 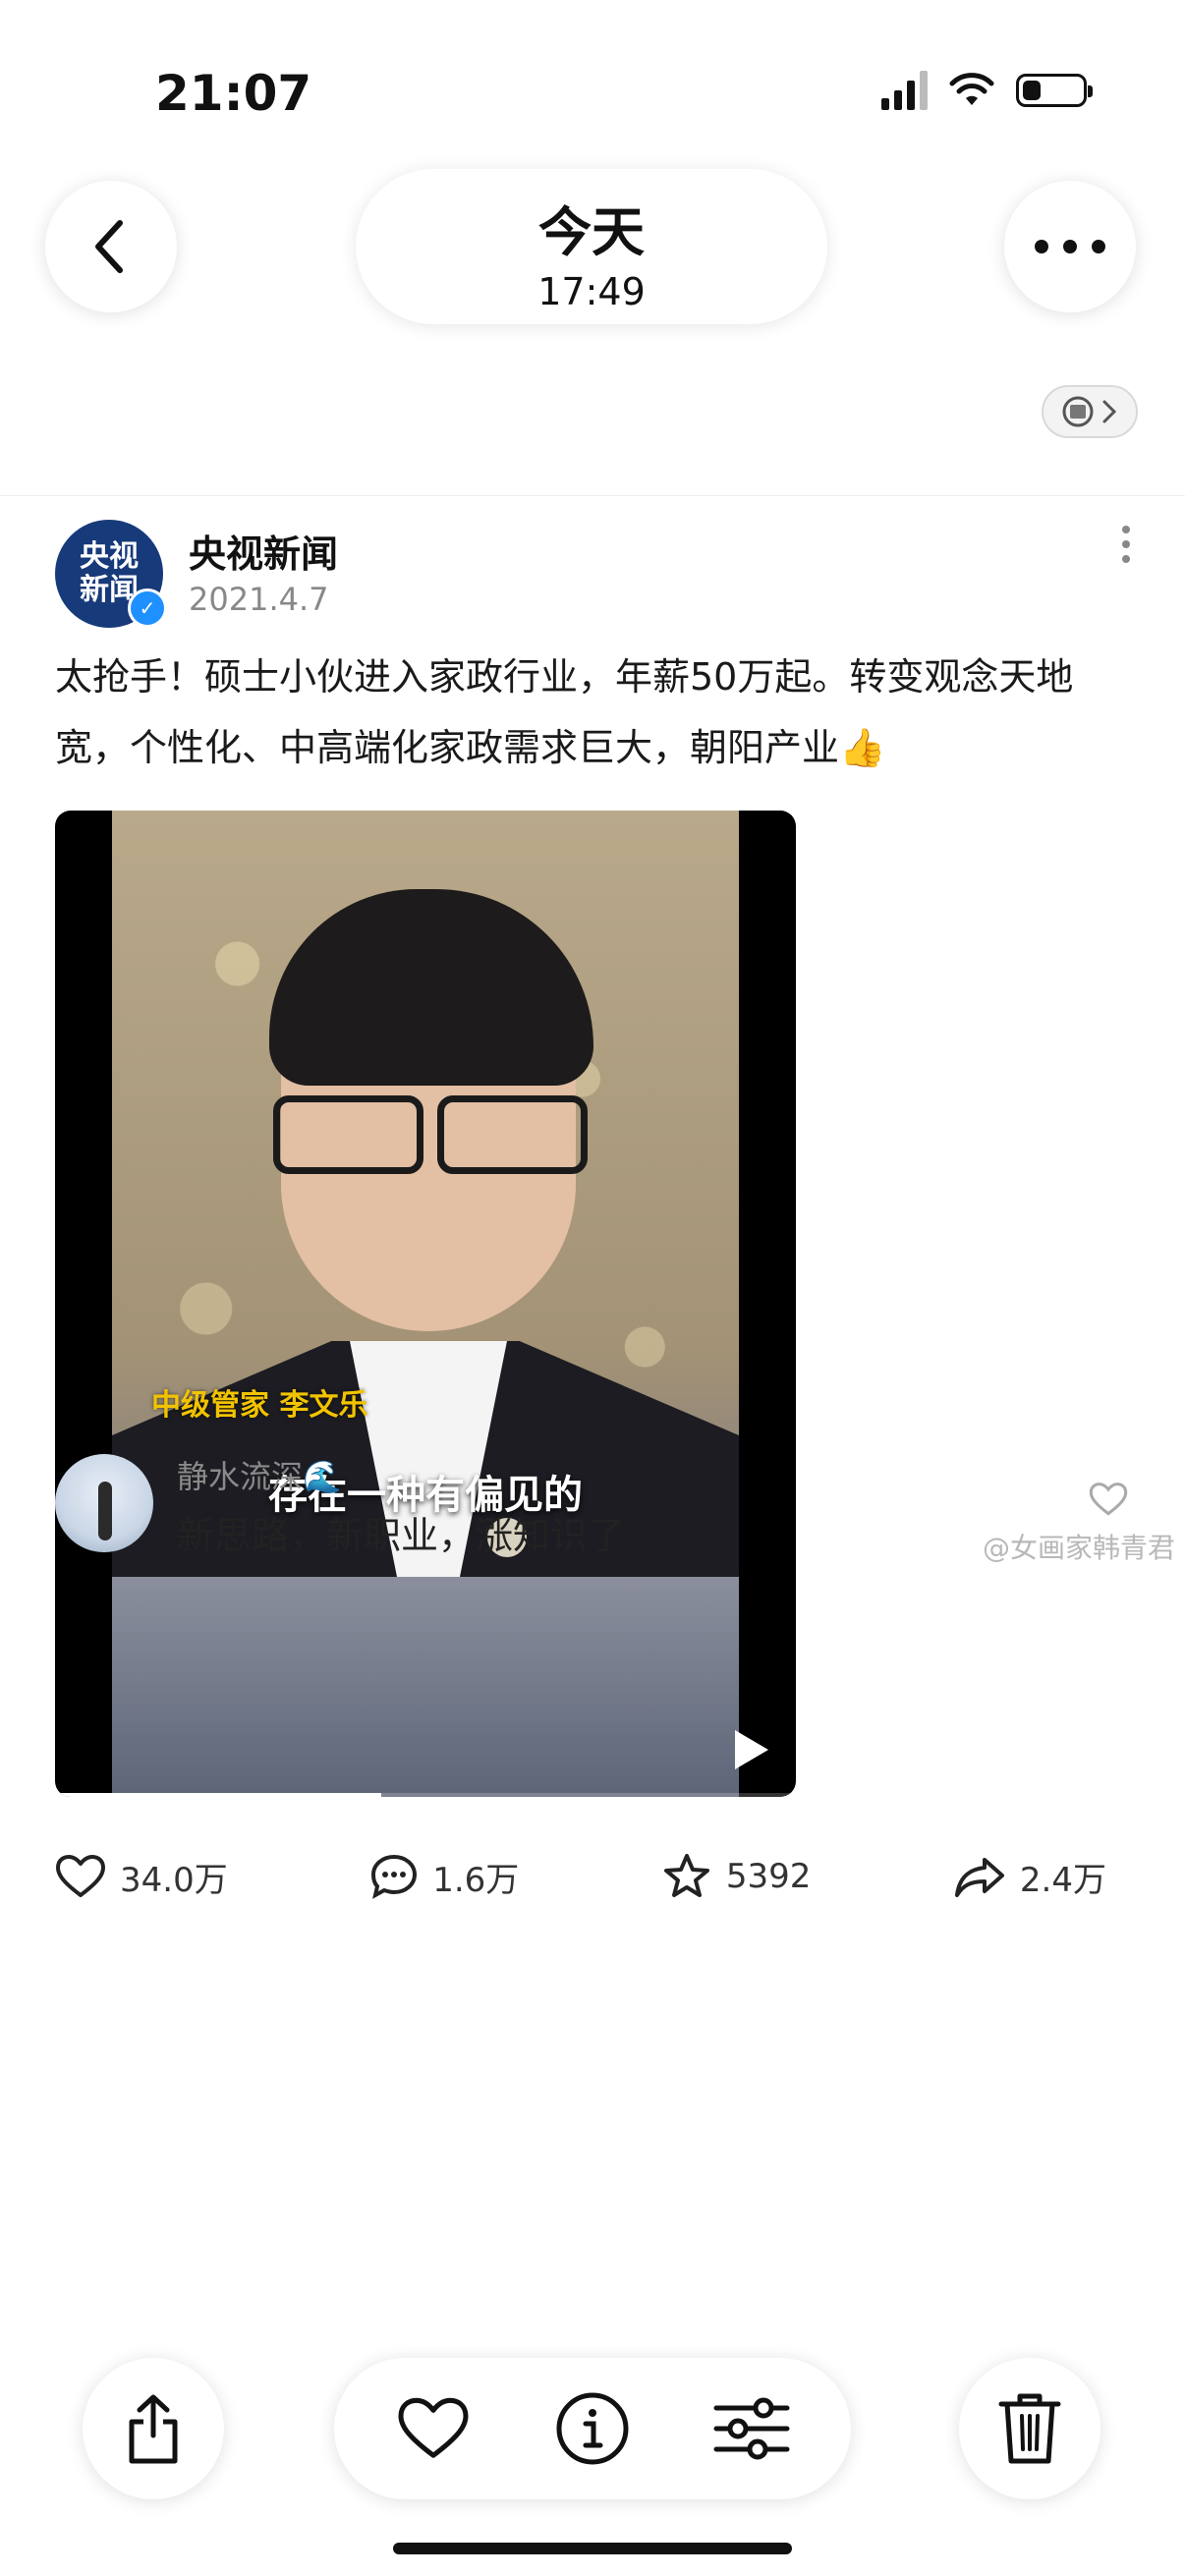 What do you see at coordinates (234, 93) in the screenshot?
I see `status-time: 21:07` at bounding box center [234, 93].